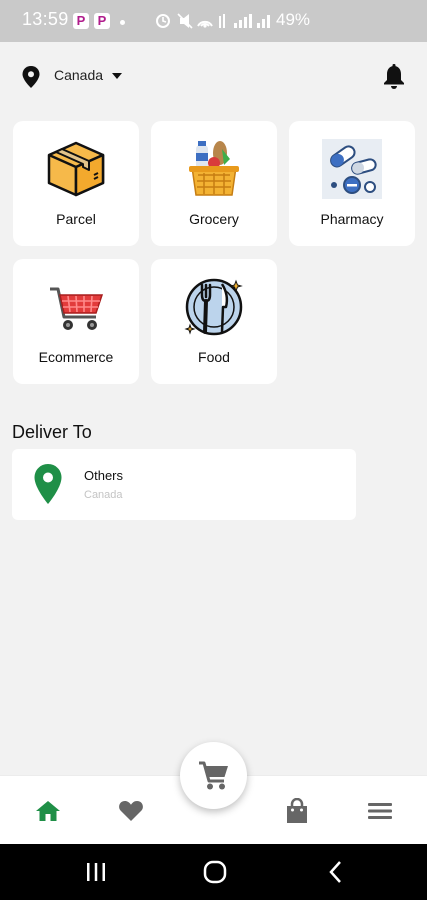 The width and height of the screenshot is (427, 900). I want to click on category-food: Food, so click(214, 321).